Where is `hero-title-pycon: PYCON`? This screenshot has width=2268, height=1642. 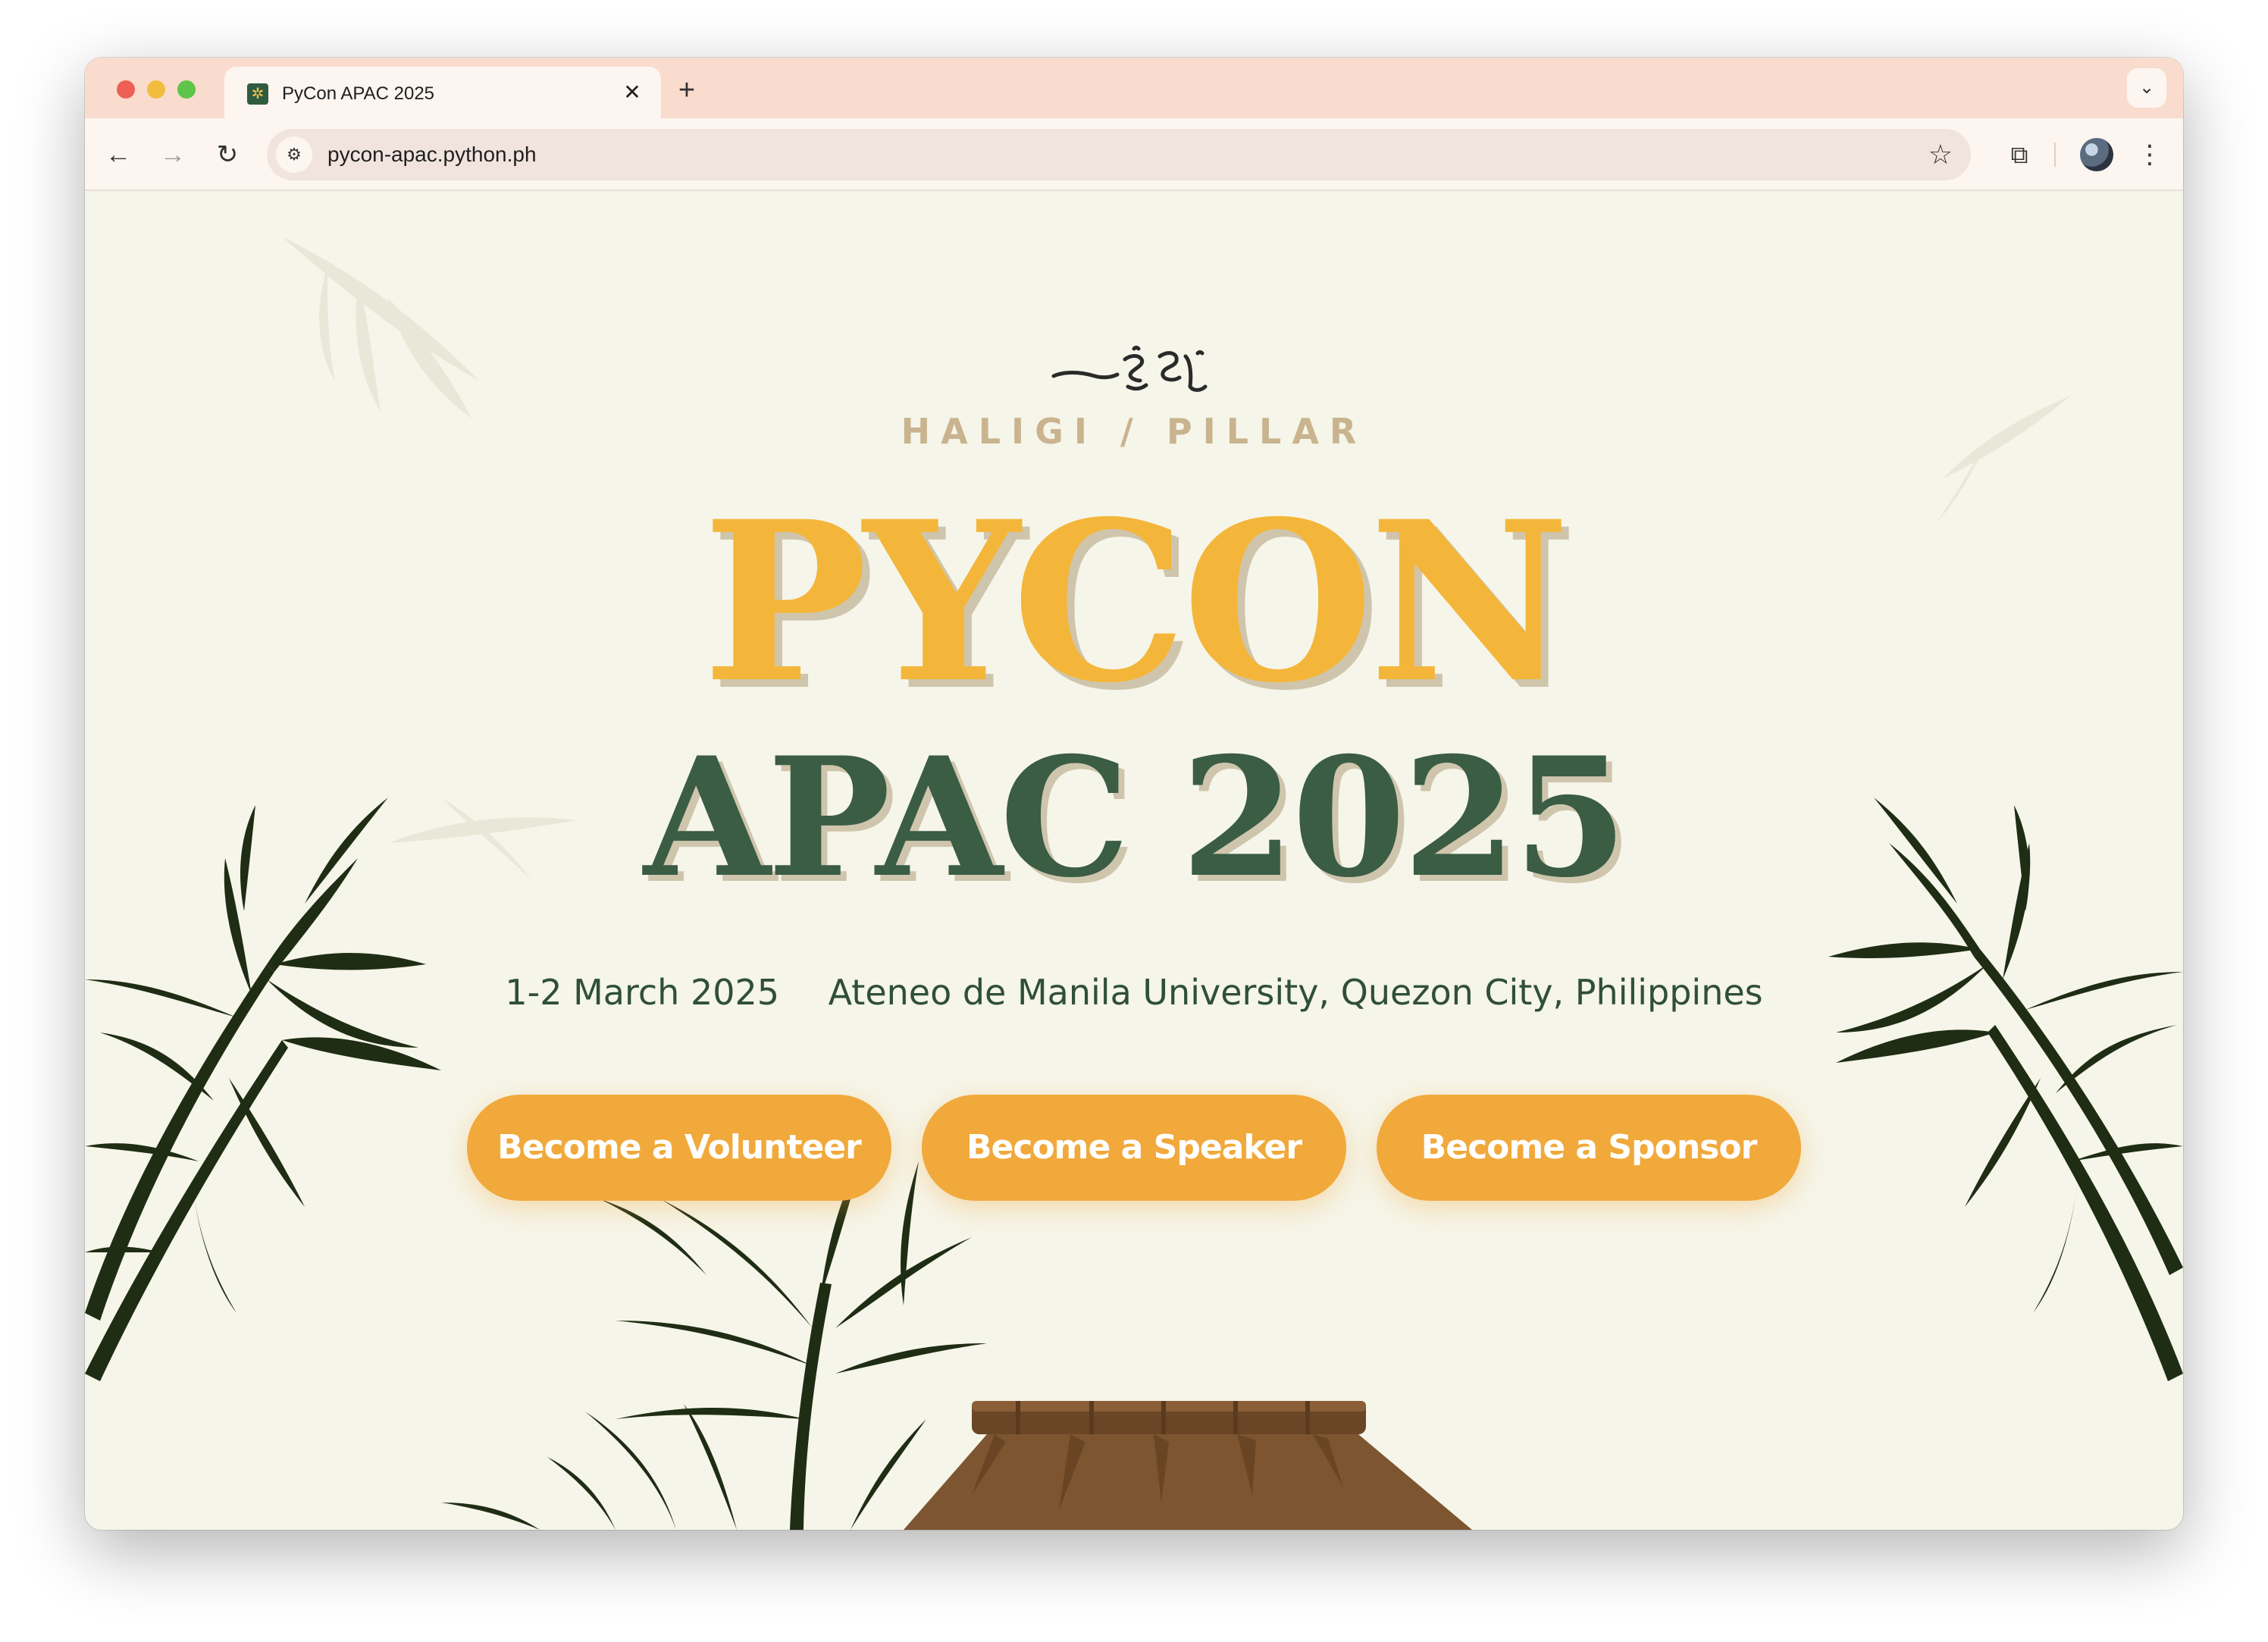
hero-title-pycon: PYCON is located at coordinates (1136, 603).